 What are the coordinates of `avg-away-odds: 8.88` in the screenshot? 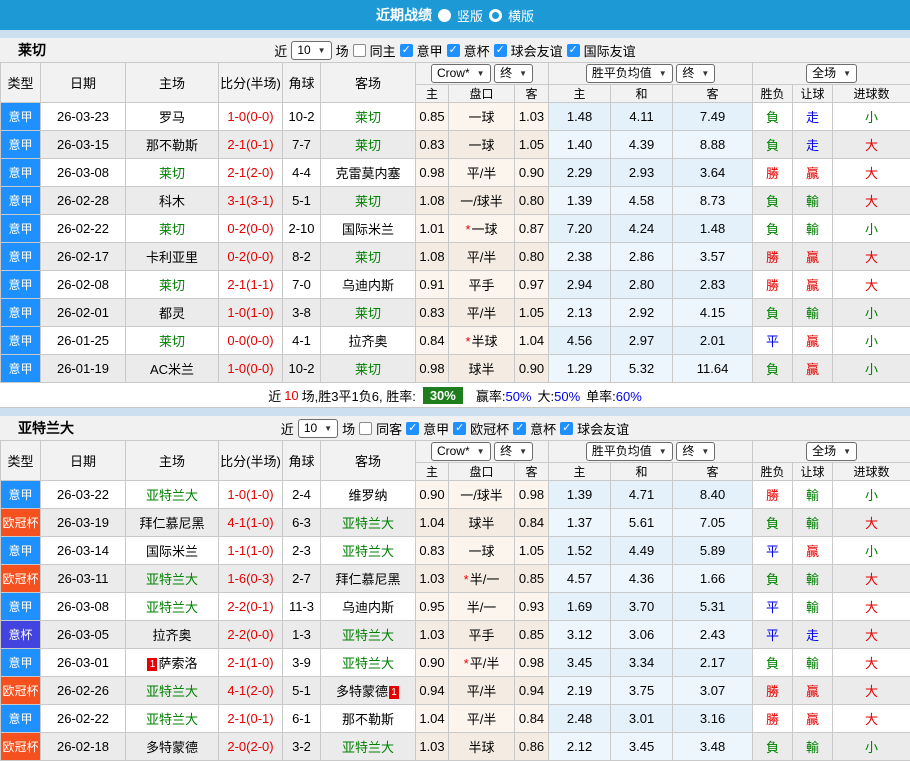 It's located at (713, 145).